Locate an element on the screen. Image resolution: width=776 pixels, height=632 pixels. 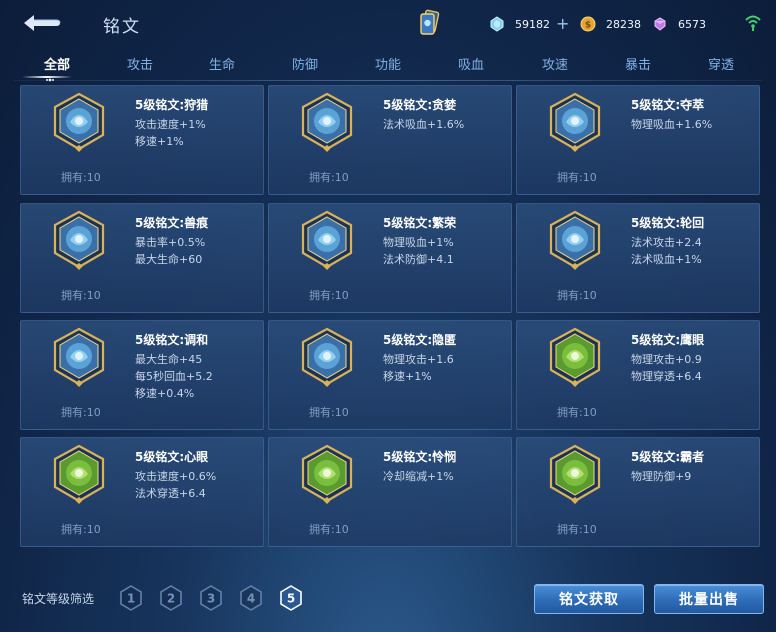
voucher-balance: 6573 is located at coordinates (679, 24).